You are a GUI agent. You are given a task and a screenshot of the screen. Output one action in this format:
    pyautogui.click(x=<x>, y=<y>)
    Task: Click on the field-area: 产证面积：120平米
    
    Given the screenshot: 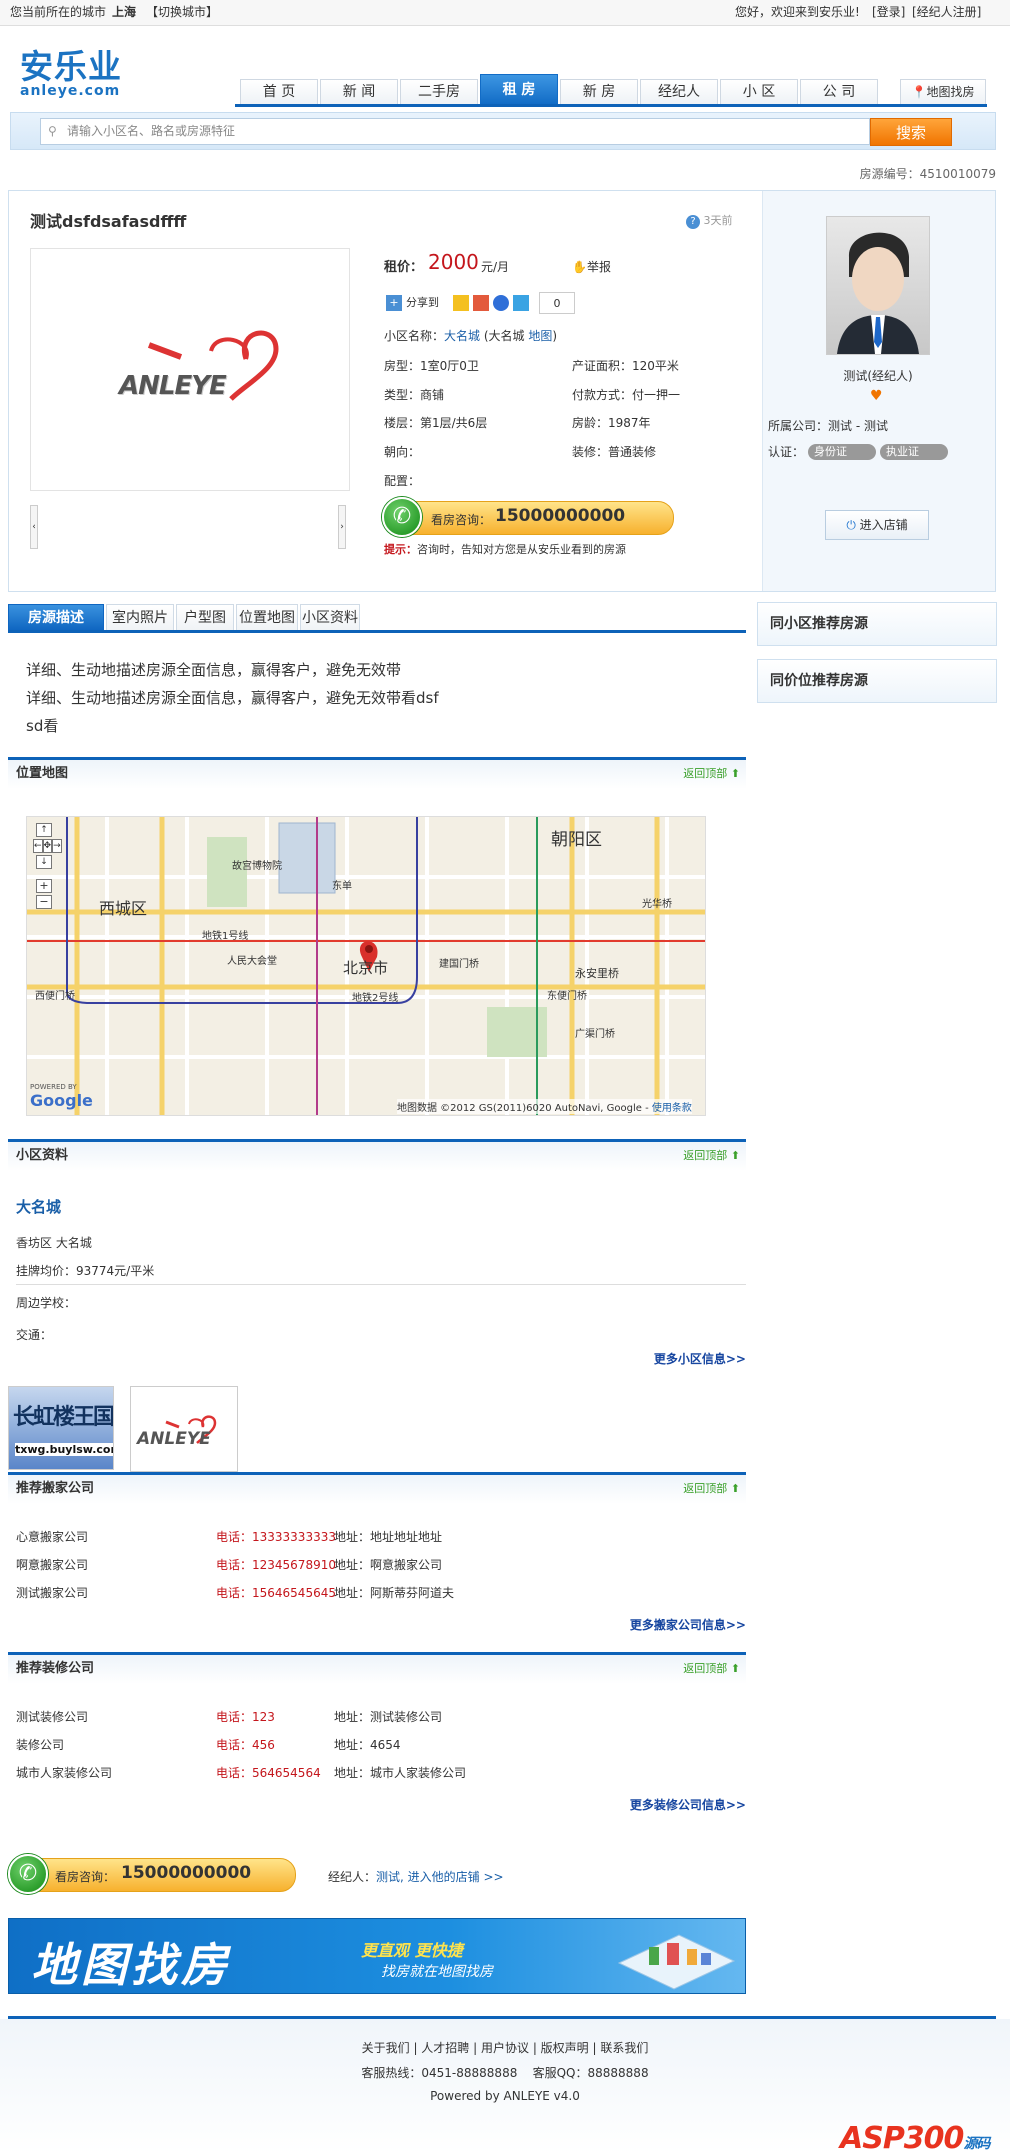 What is the action you would take?
    pyautogui.click(x=625, y=366)
    